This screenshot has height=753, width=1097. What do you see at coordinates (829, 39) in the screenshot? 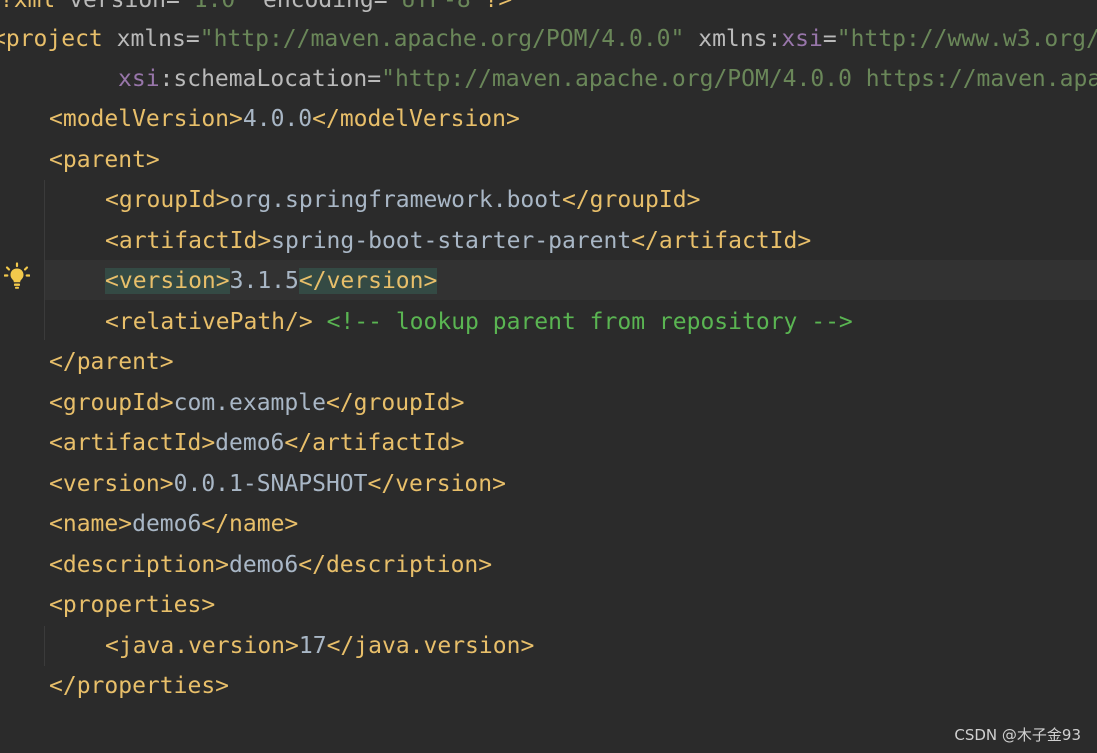
I see `xsi-equals: =` at bounding box center [829, 39].